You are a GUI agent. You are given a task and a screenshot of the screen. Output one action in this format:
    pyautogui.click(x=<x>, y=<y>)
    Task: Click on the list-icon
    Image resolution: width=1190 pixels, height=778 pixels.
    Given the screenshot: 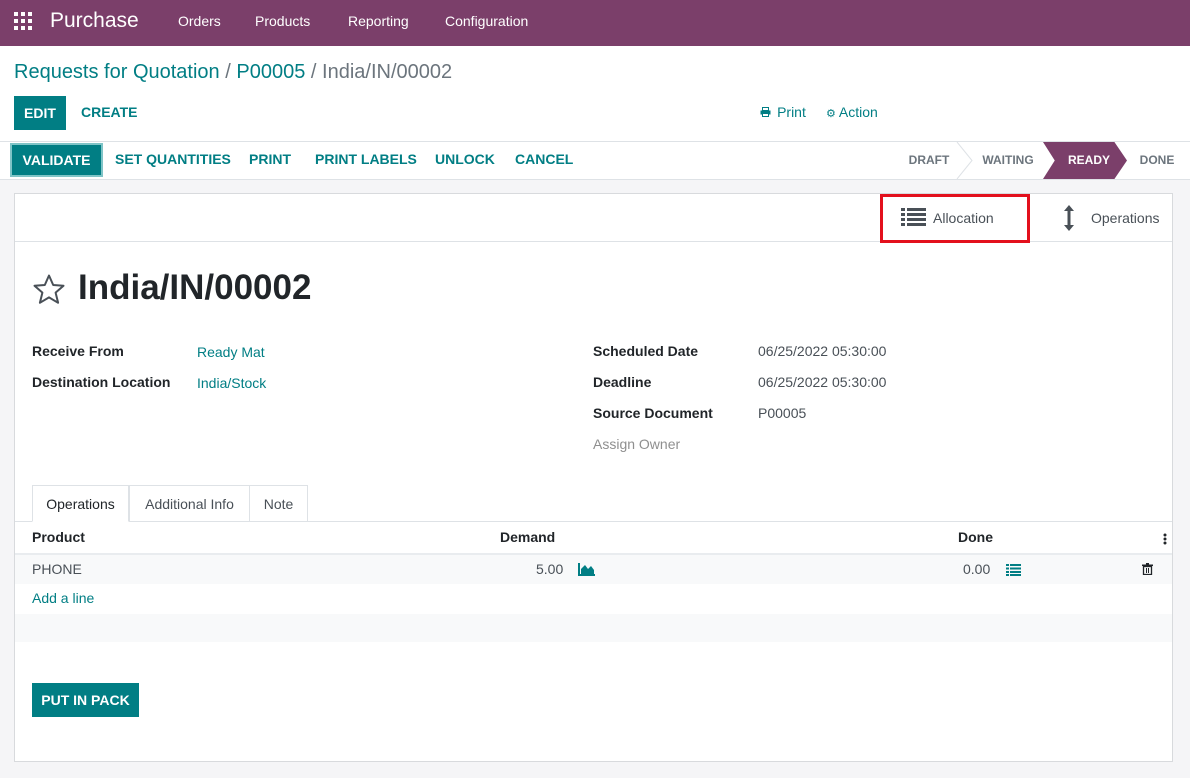 What is the action you would take?
    pyautogui.click(x=913, y=217)
    